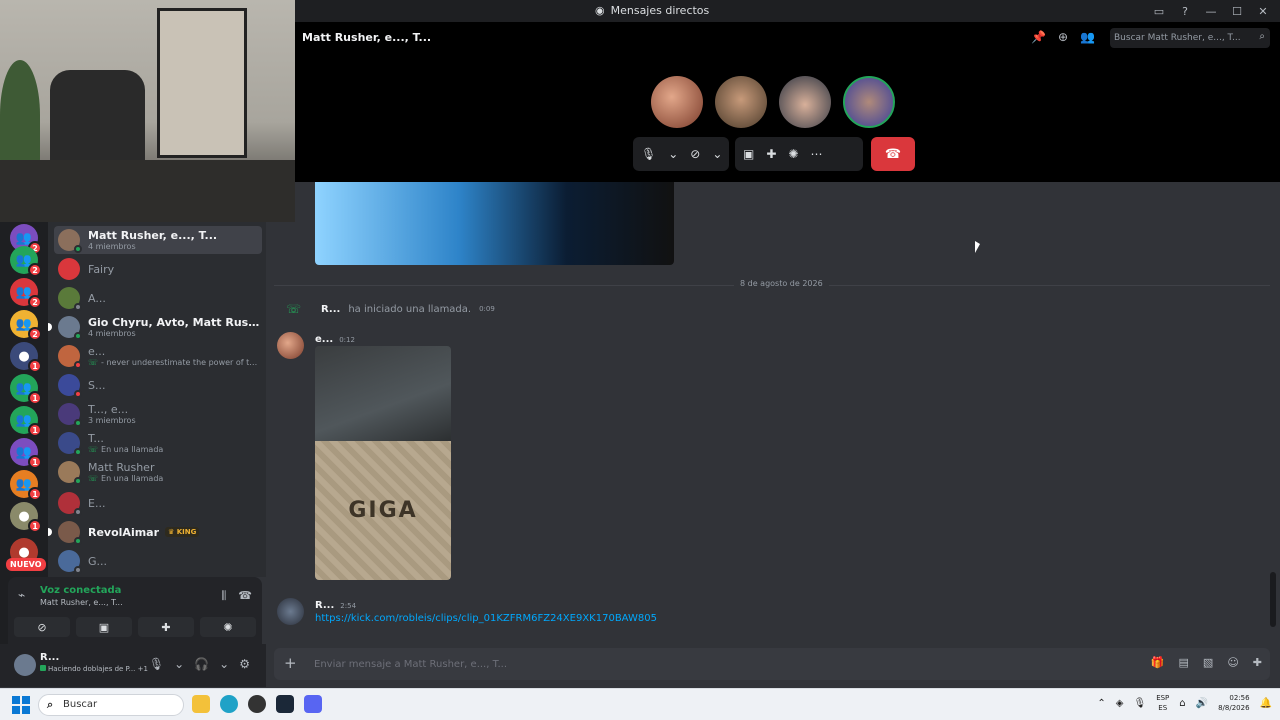 The height and width of the screenshot is (720, 1280). What do you see at coordinates (1211, 11) in the screenshot?
I see `minimize-button: —` at bounding box center [1211, 11].